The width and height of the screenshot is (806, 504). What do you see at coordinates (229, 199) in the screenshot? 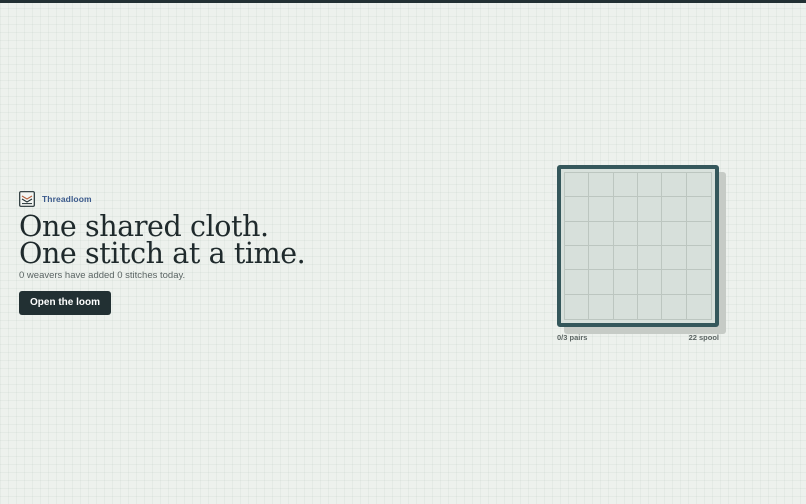
I see `brand: Threadloom` at bounding box center [229, 199].